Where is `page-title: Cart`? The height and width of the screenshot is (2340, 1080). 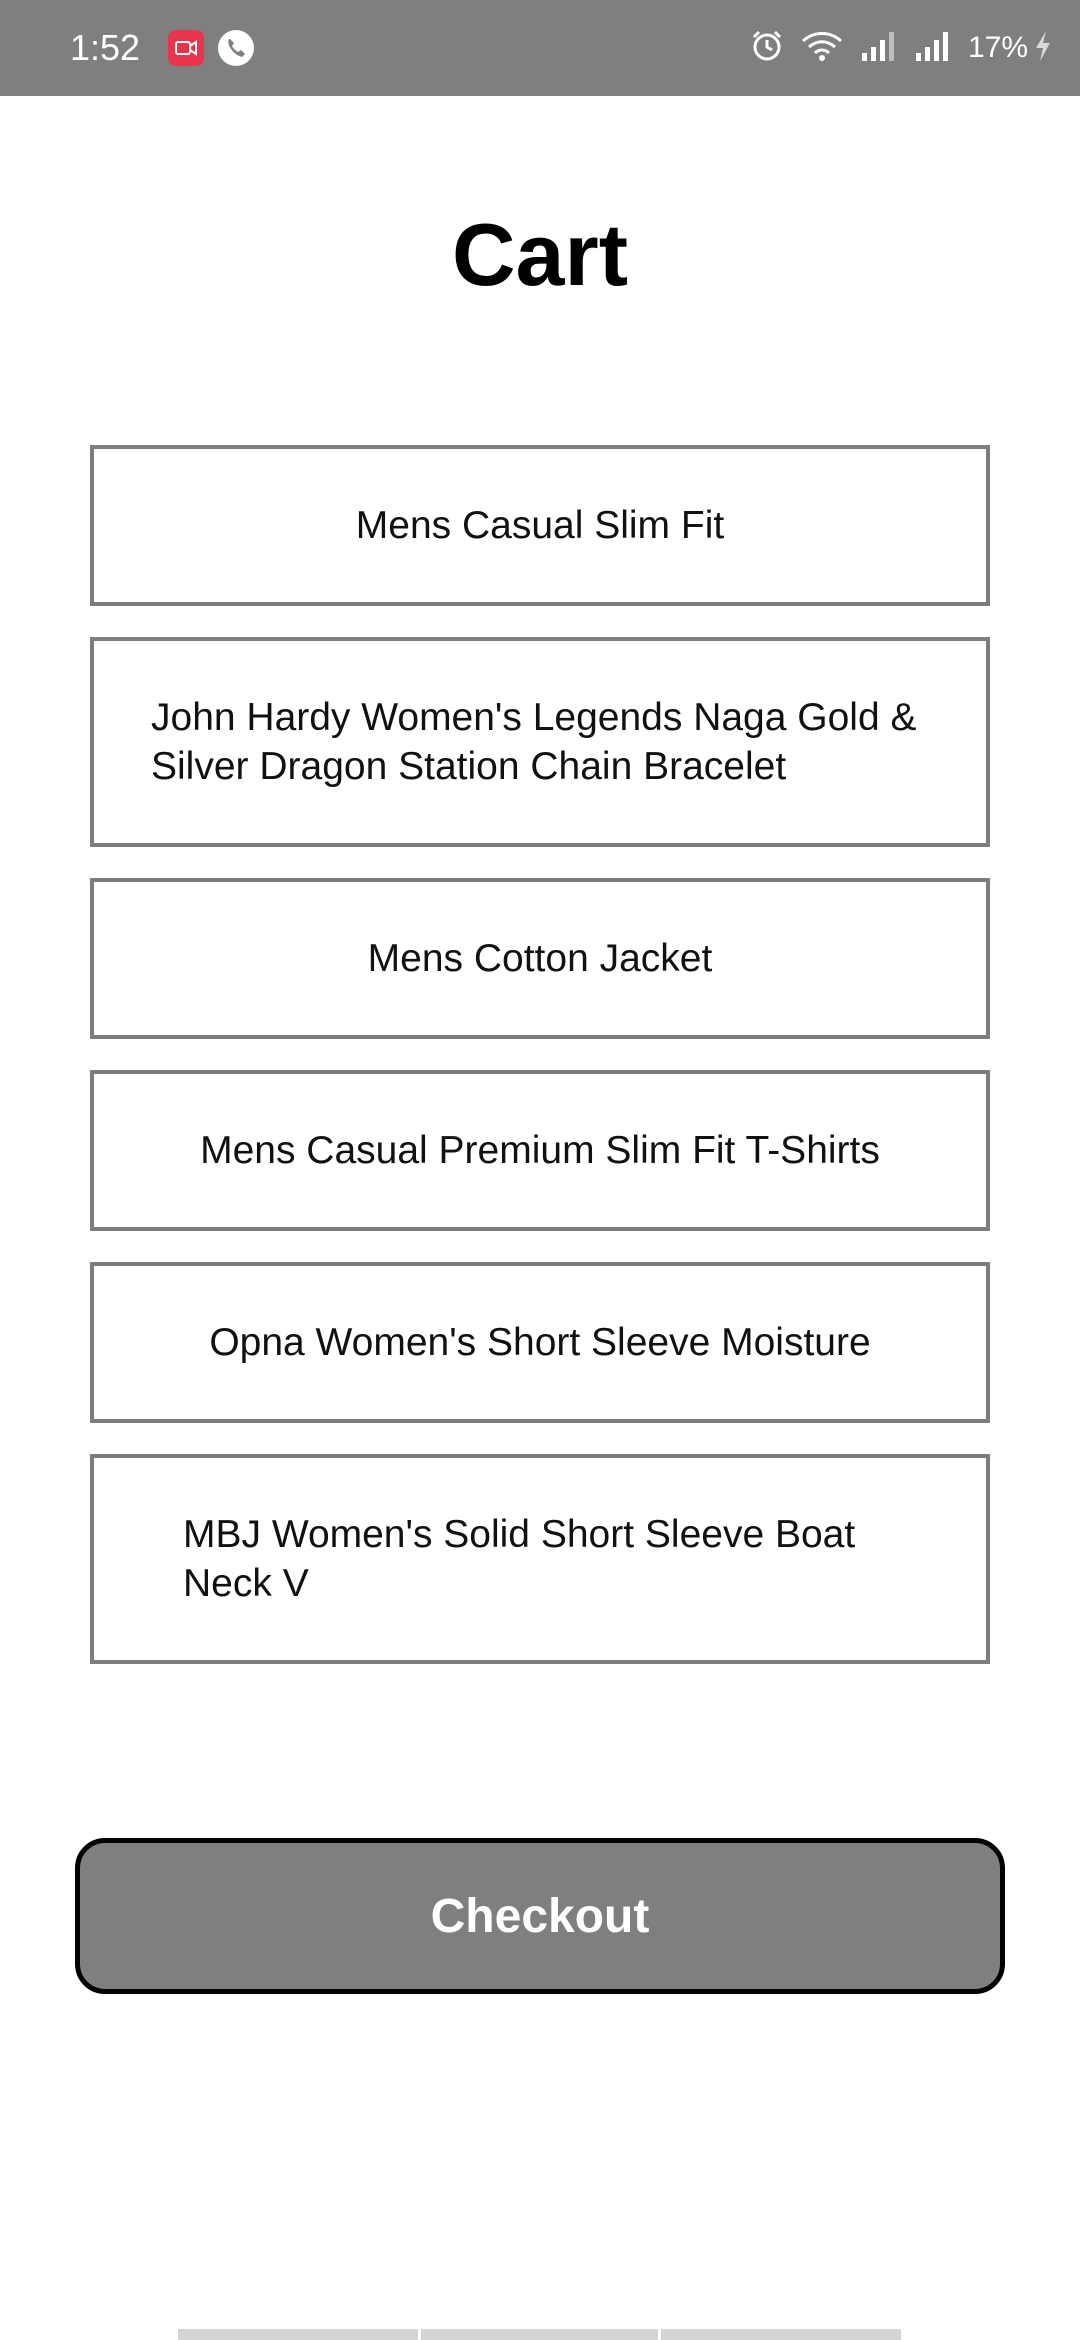 page-title: Cart is located at coordinates (540, 254).